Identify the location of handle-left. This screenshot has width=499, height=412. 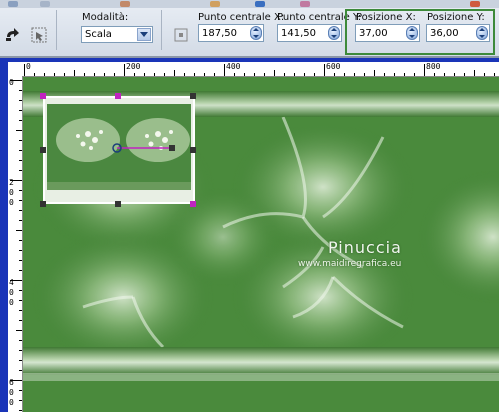
(43, 150).